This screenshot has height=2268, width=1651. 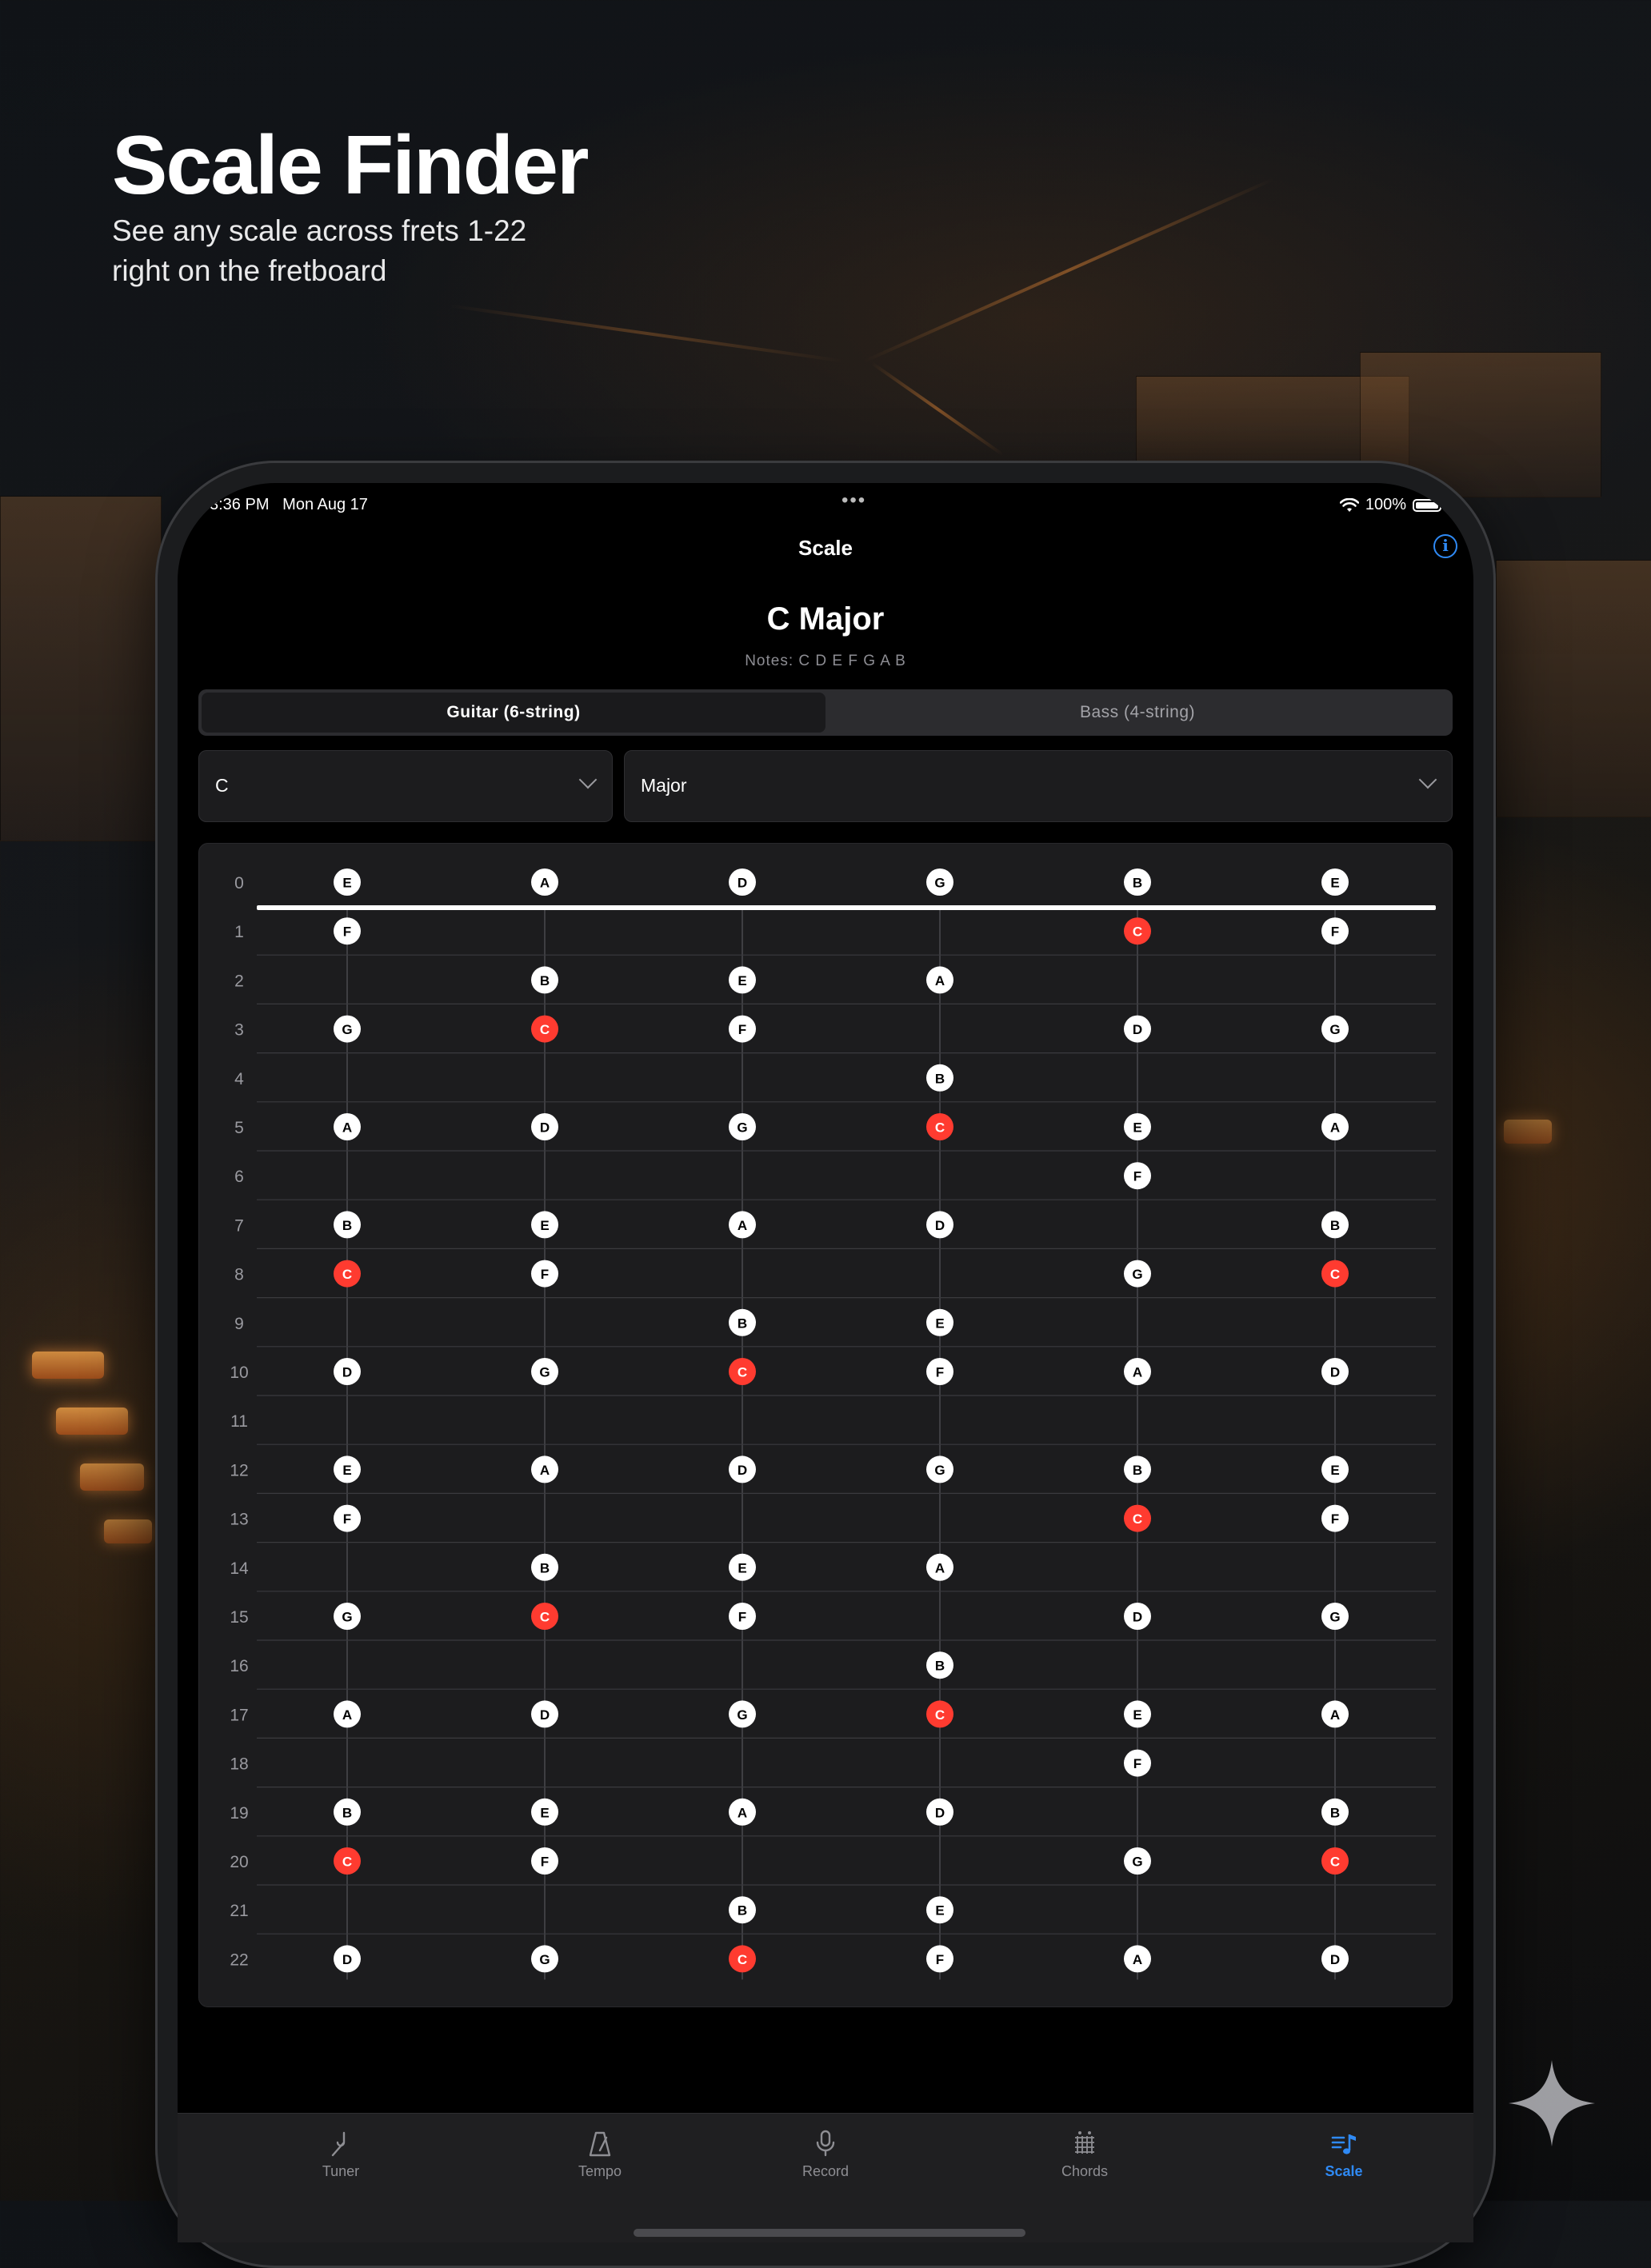 What do you see at coordinates (81, 669) in the screenshot?
I see `acoustic-panel` at bounding box center [81, 669].